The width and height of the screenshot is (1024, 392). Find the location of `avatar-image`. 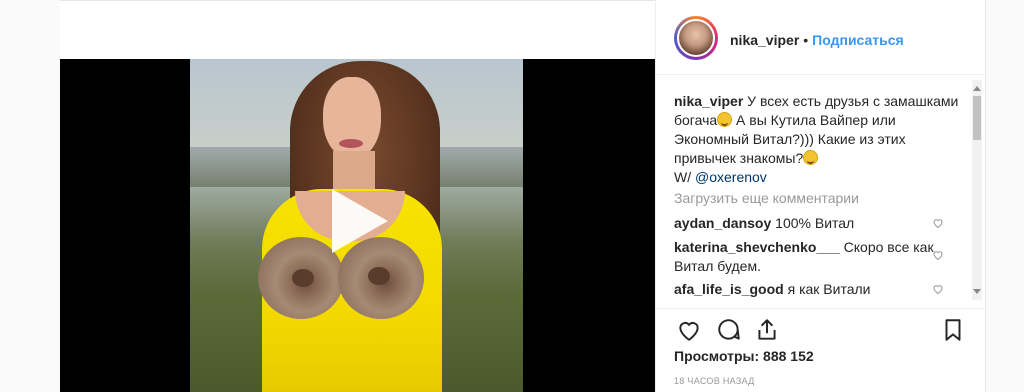

avatar-image is located at coordinates (696, 38).